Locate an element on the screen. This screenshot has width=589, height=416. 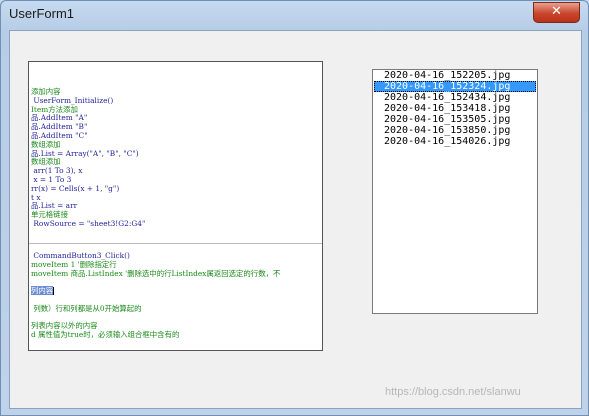
code-selection-highlight: 列内容 is located at coordinates (42, 291).